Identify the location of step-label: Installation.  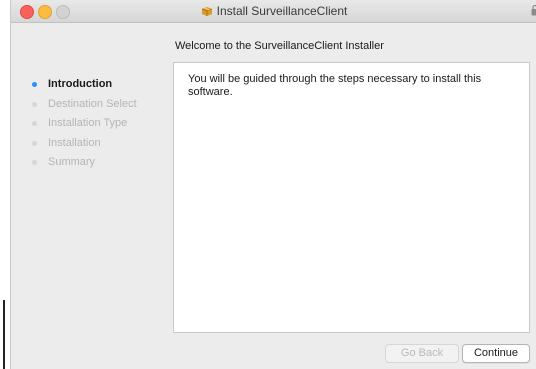
(74, 142).